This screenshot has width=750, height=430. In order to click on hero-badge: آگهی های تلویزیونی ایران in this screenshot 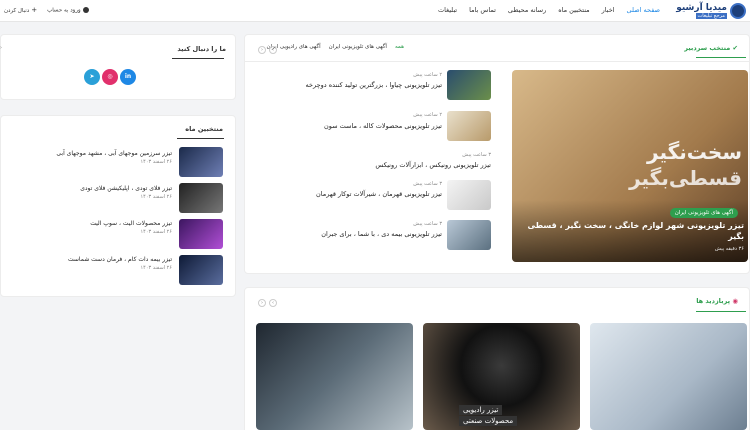, I will do `click(703, 213)`.